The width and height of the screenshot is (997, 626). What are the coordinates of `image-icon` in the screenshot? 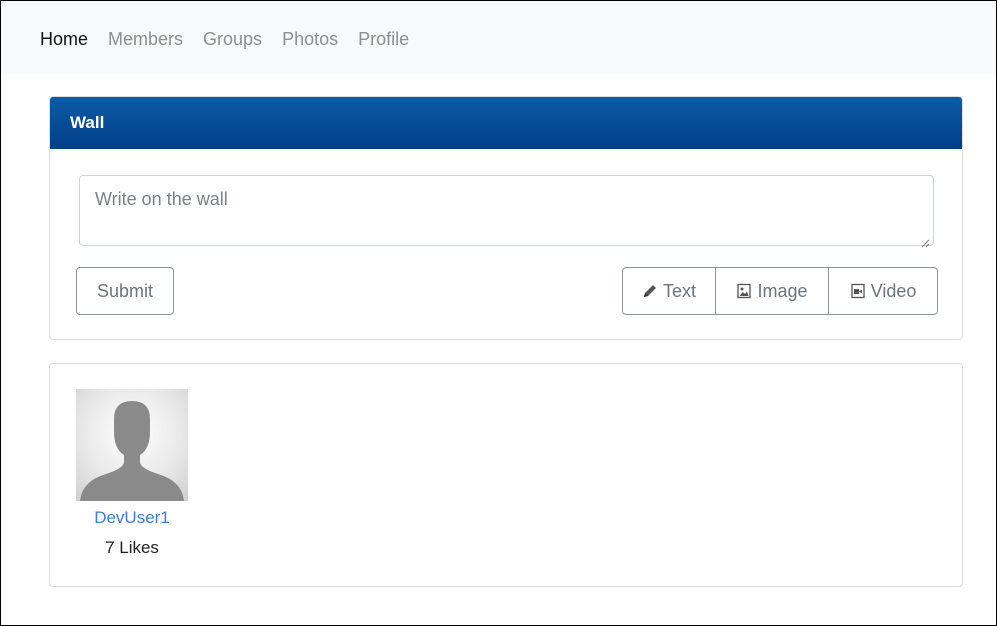 It's located at (744, 291).